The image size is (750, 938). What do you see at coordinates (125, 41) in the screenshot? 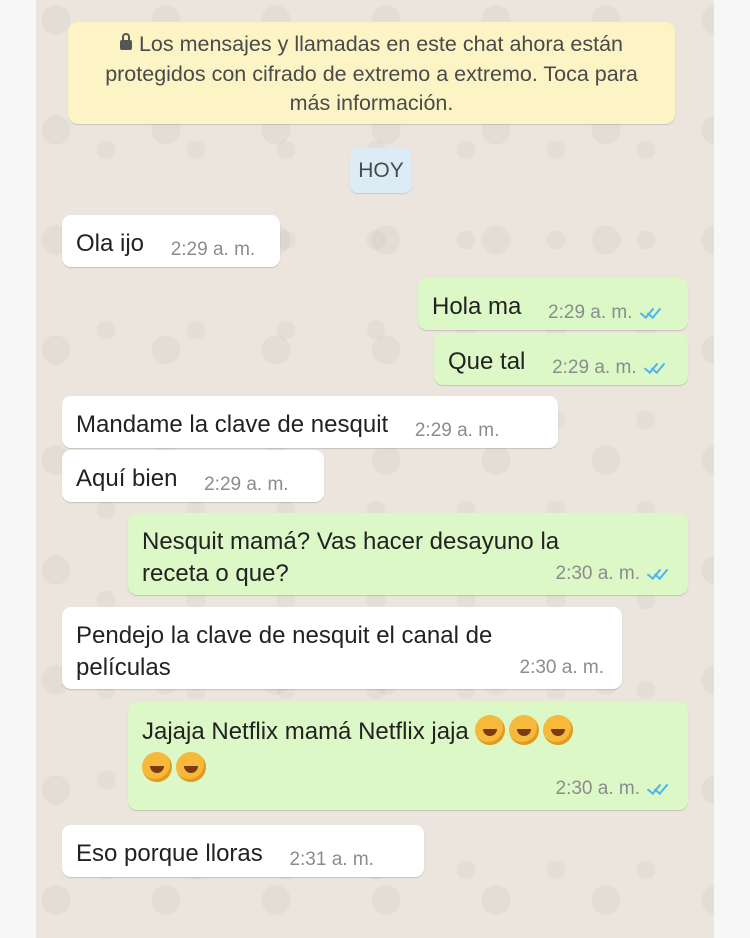
I see `lock-icon` at bounding box center [125, 41].